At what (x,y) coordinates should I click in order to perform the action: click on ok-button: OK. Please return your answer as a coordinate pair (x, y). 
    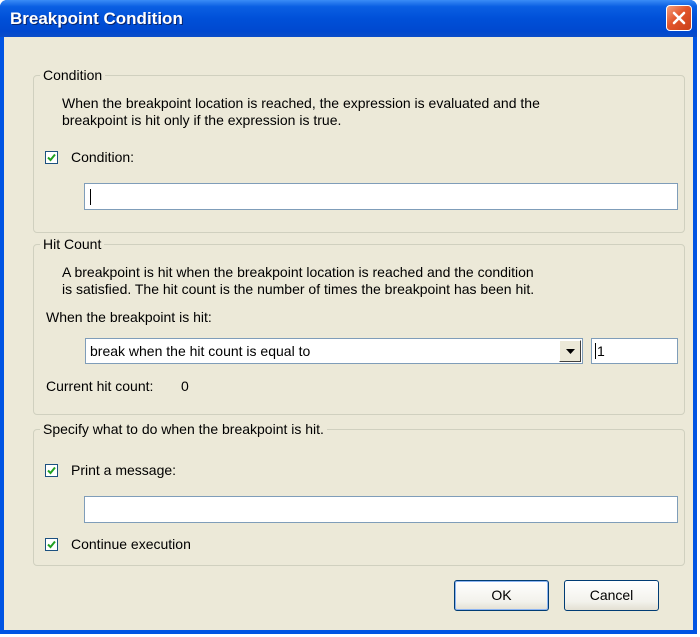
    Looking at the image, I should click on (501, 595).